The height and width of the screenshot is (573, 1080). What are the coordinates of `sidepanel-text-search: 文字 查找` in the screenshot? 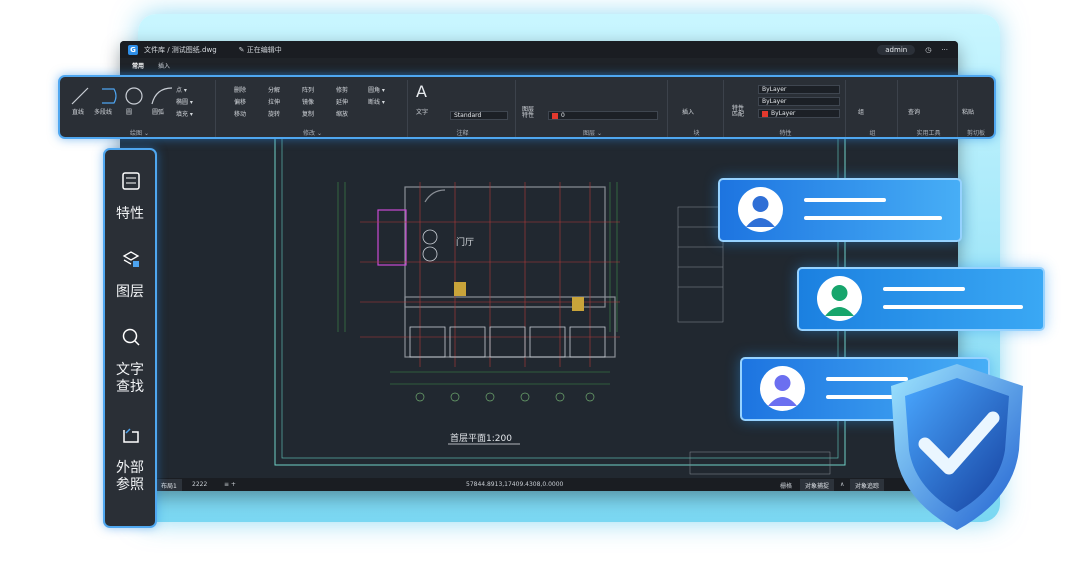 It's located at (130, 379).